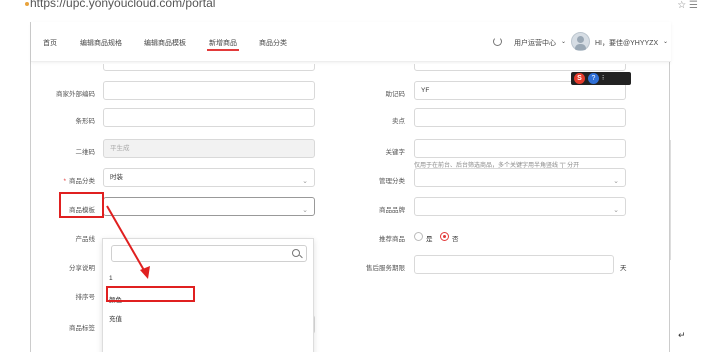 Image resolution: width=702 pixels, height=352 pixels. Describe the element at coordinates (50, 43) in the screenshot. I see `nav-home: 首页` at that location.